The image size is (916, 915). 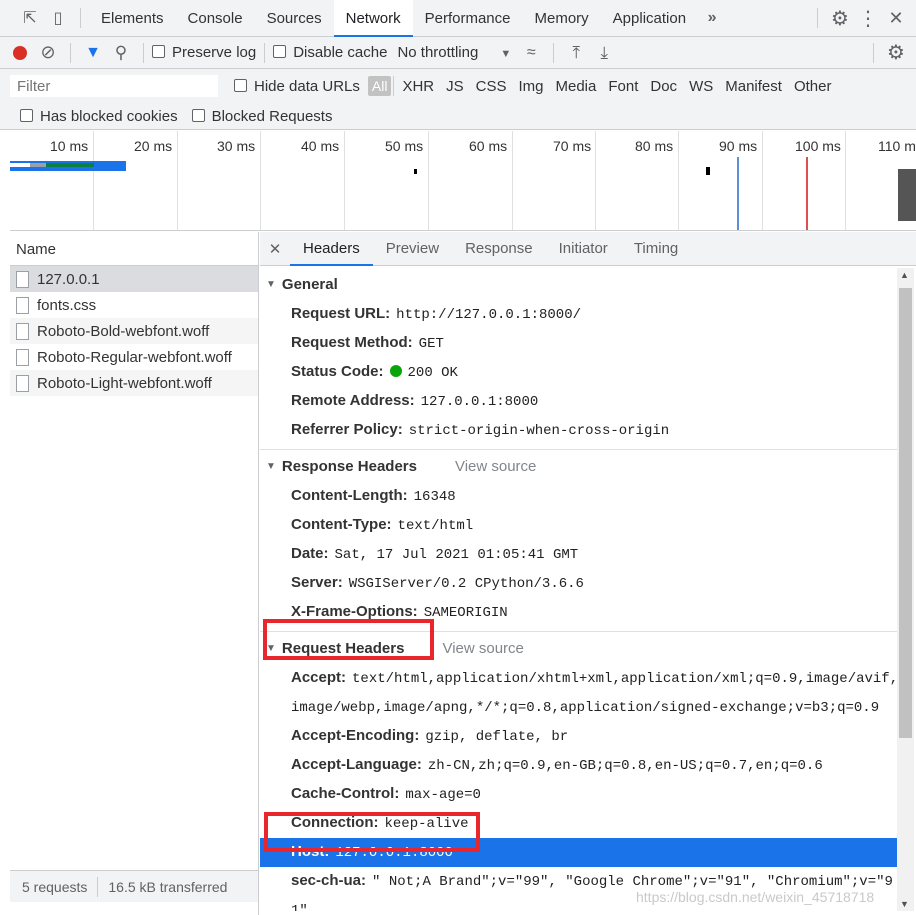 What do you see at coordinates (712, 18) in the screenshot?
I see `more-tabs-icon: »` at bounding box center [712, 18].